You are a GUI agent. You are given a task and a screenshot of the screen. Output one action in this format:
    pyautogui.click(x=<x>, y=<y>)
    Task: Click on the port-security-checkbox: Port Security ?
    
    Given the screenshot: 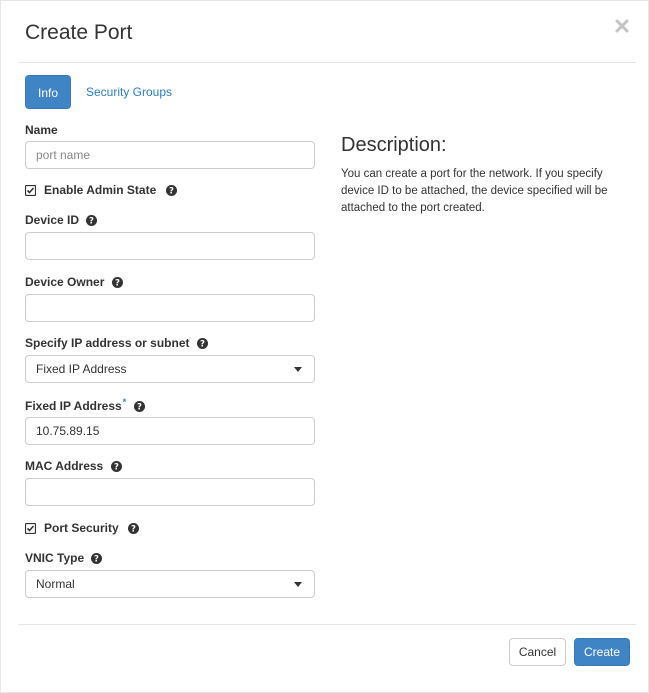 What is the action you would take?
    pyautogui.click(x=82, y=529)
    